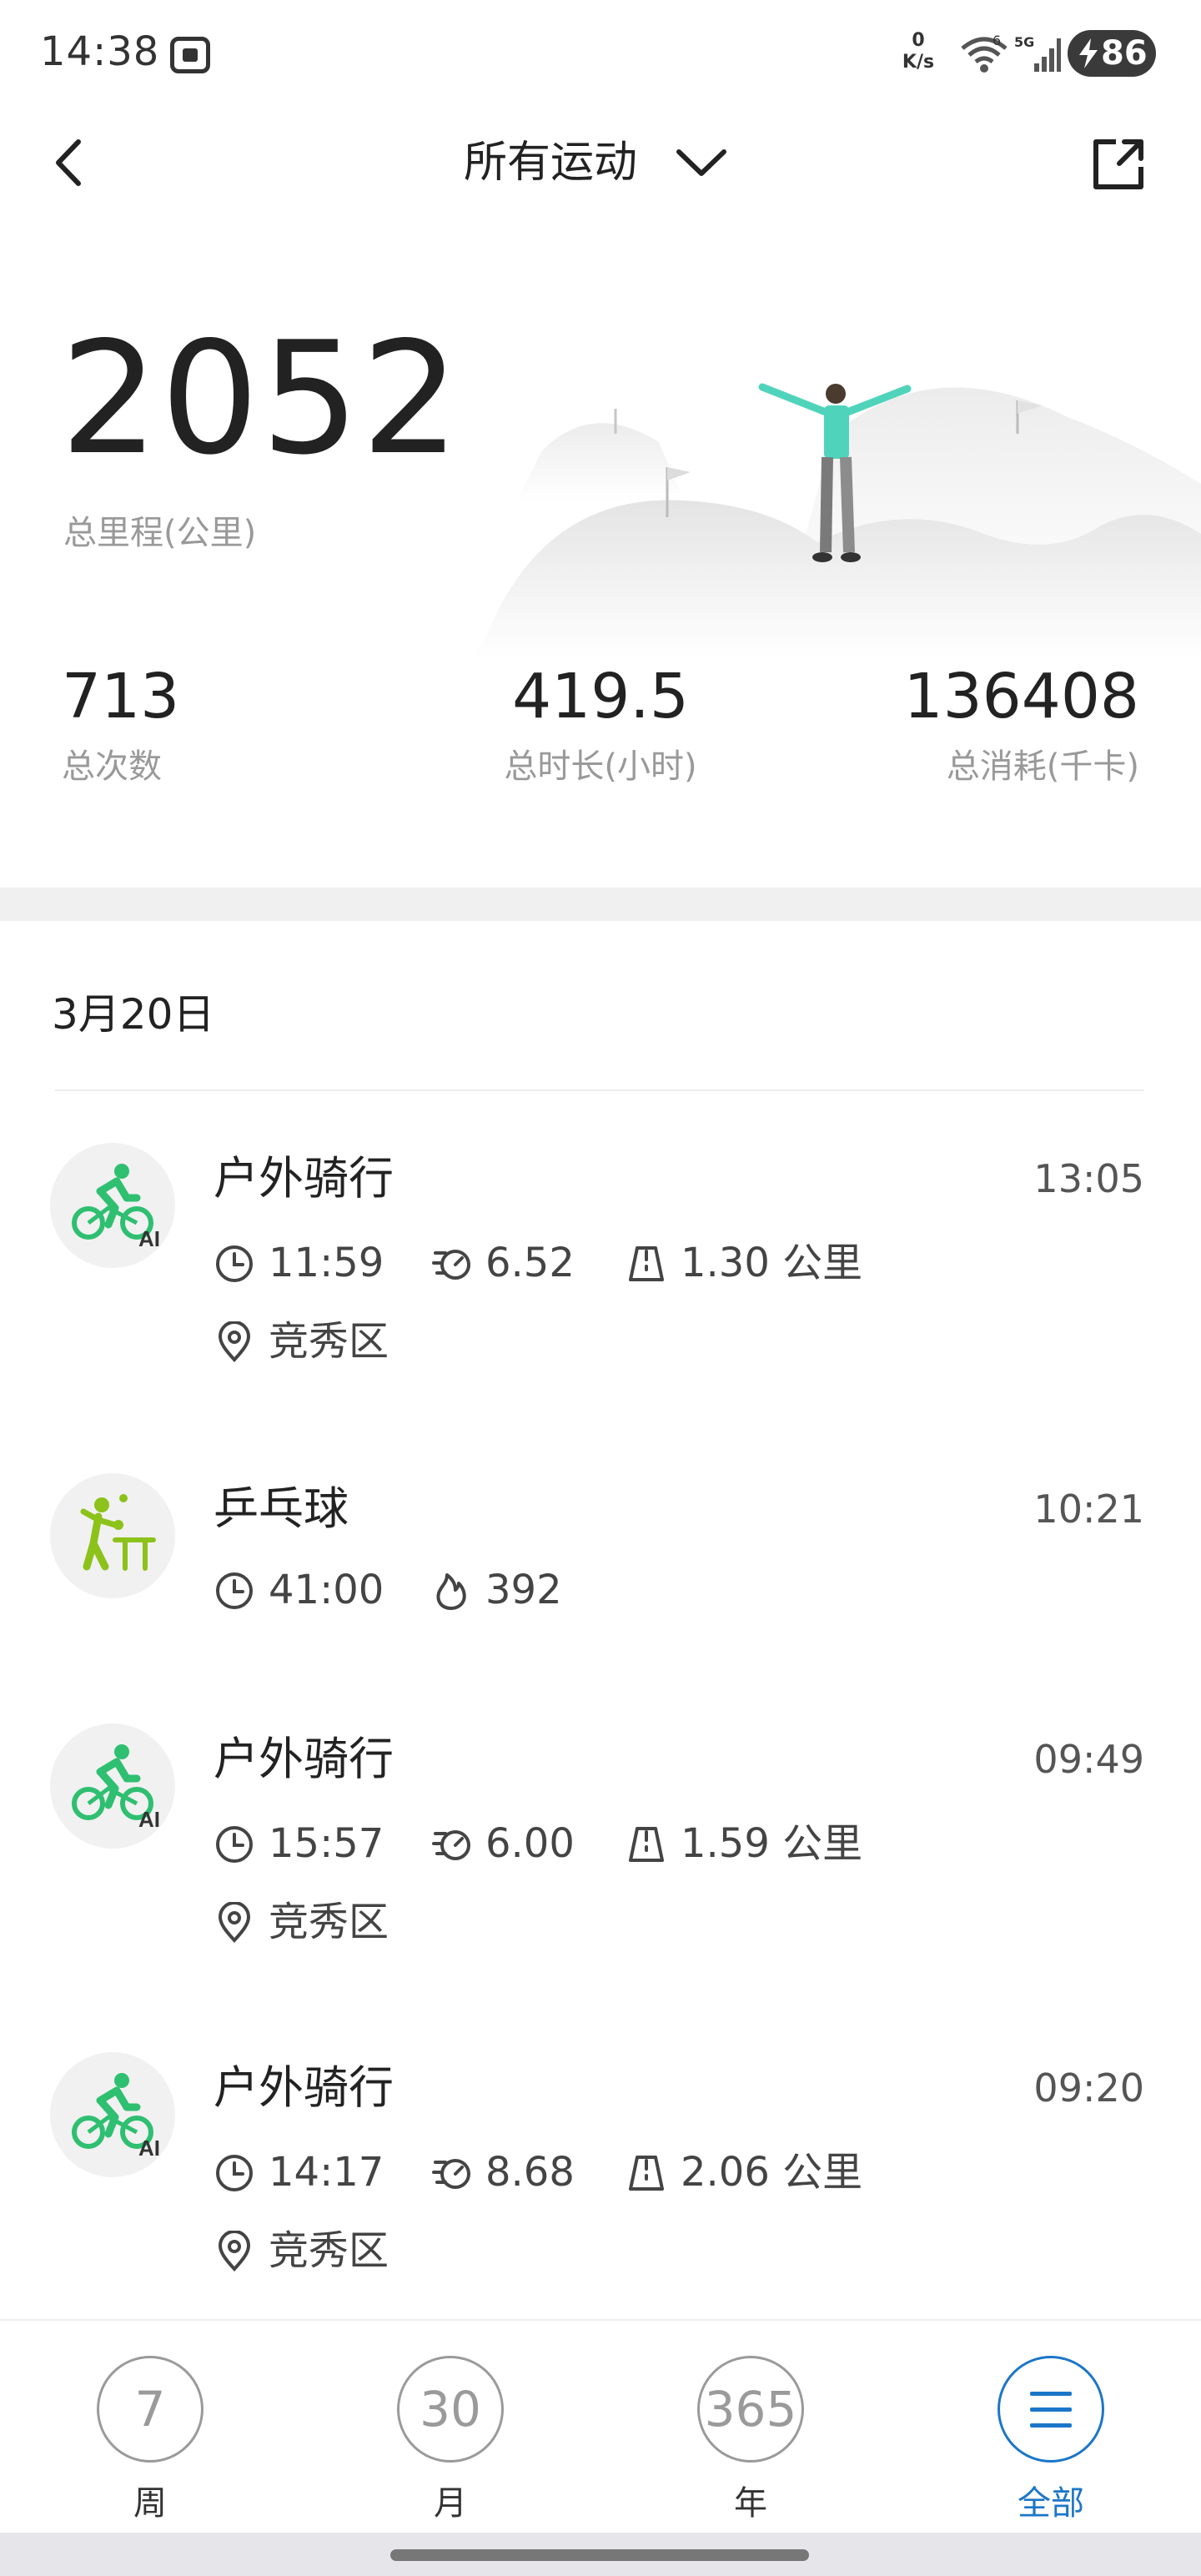  Describe the element at coordinates (121, 696) in the screenshot. I see `stat-value: 713` at that location.